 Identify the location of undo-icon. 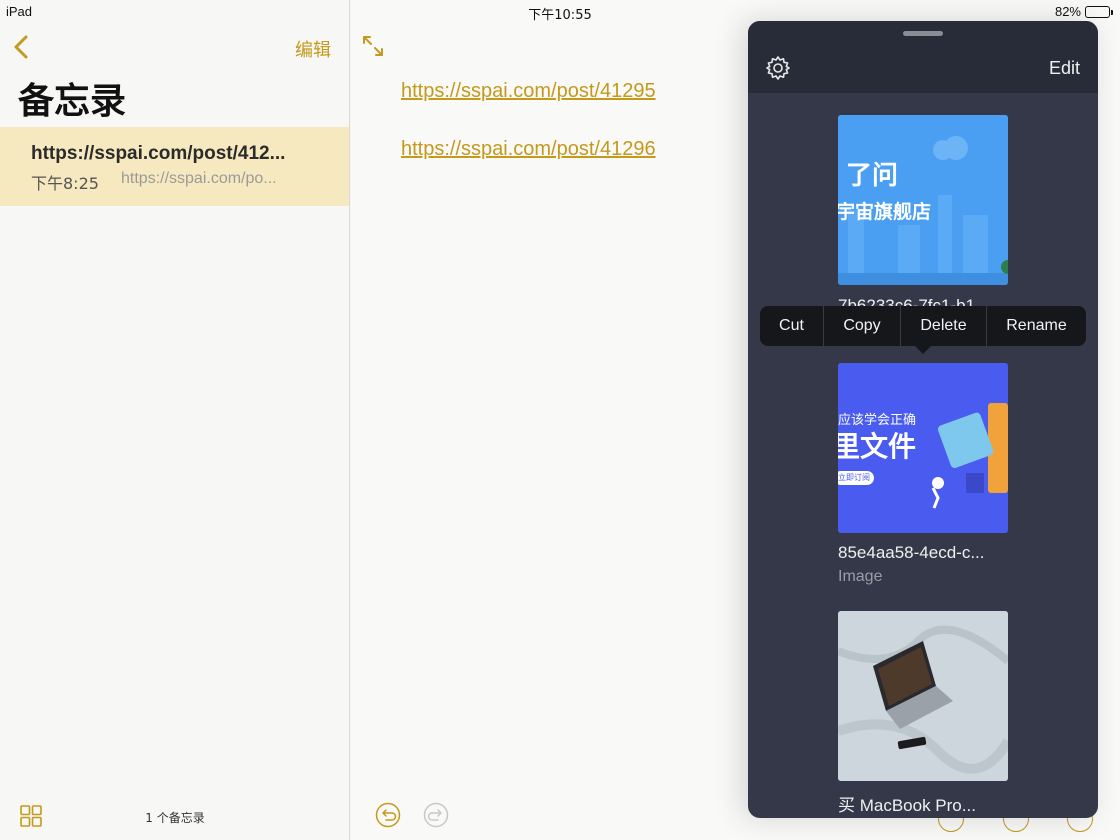
(388, 815).